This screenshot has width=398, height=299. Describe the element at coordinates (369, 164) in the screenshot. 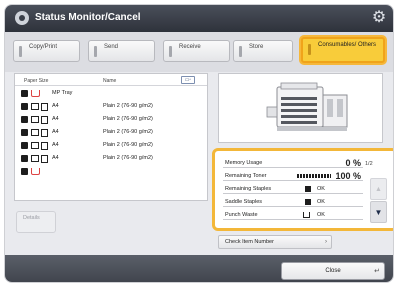

I see `page-indicator: 1/2` at that location.